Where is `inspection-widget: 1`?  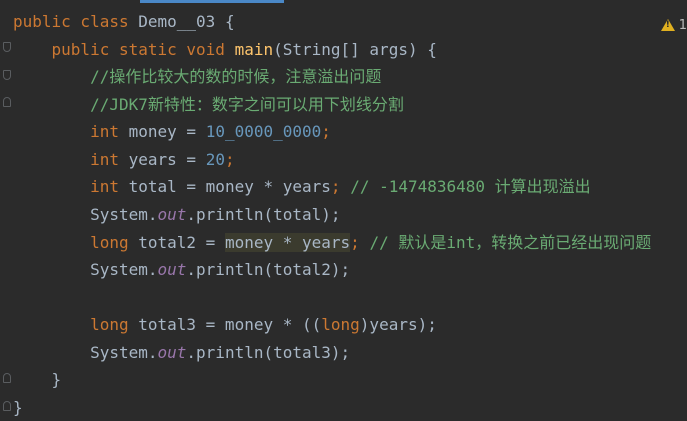 inspection-widget: 1 is located at coordinates (673, 25).